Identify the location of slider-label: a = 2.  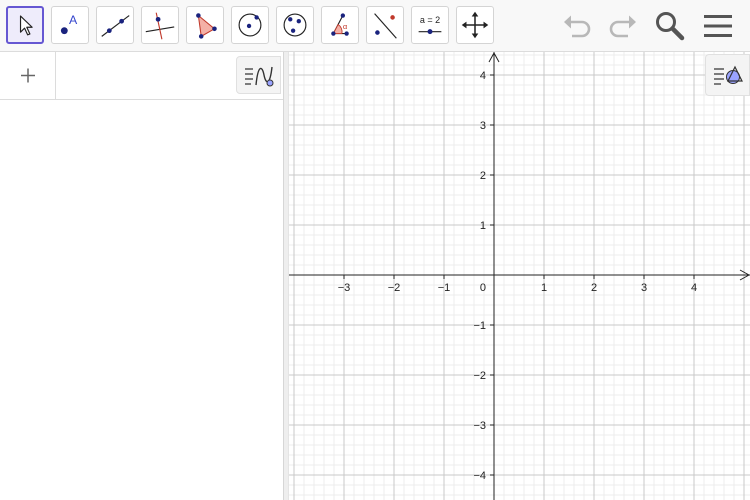
(430, 20).